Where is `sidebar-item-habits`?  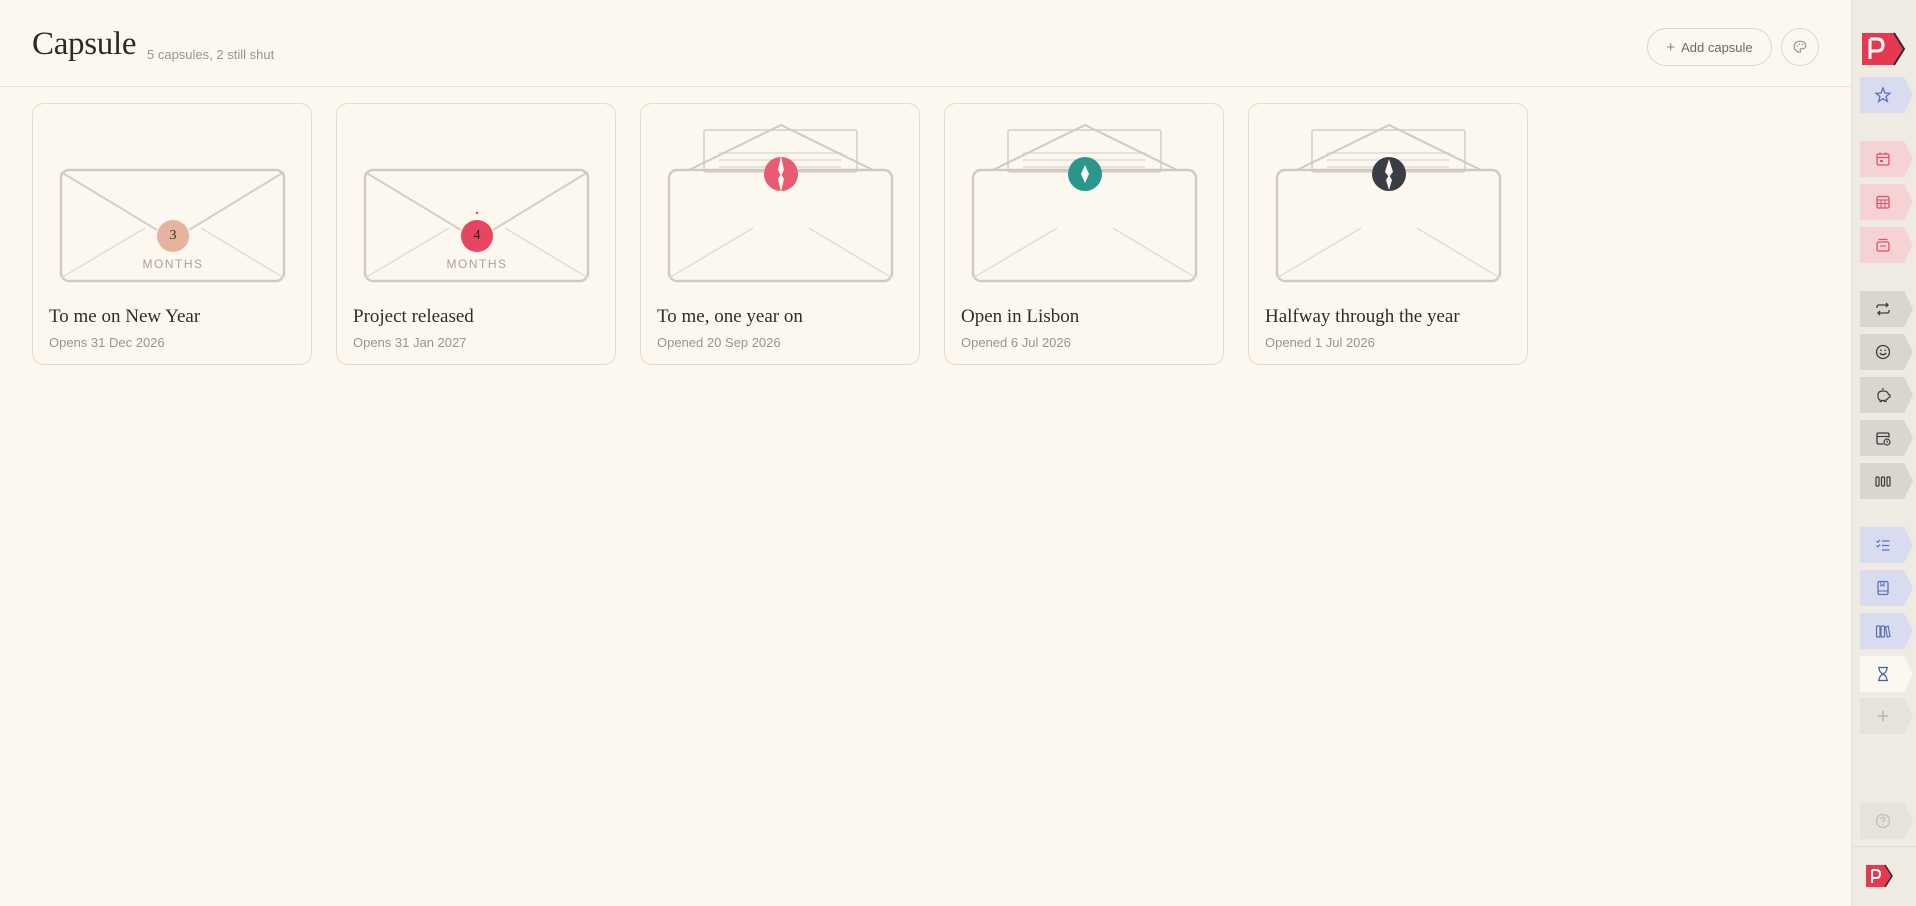
sidebar-item-habits is located at coordinates (1887, 309).